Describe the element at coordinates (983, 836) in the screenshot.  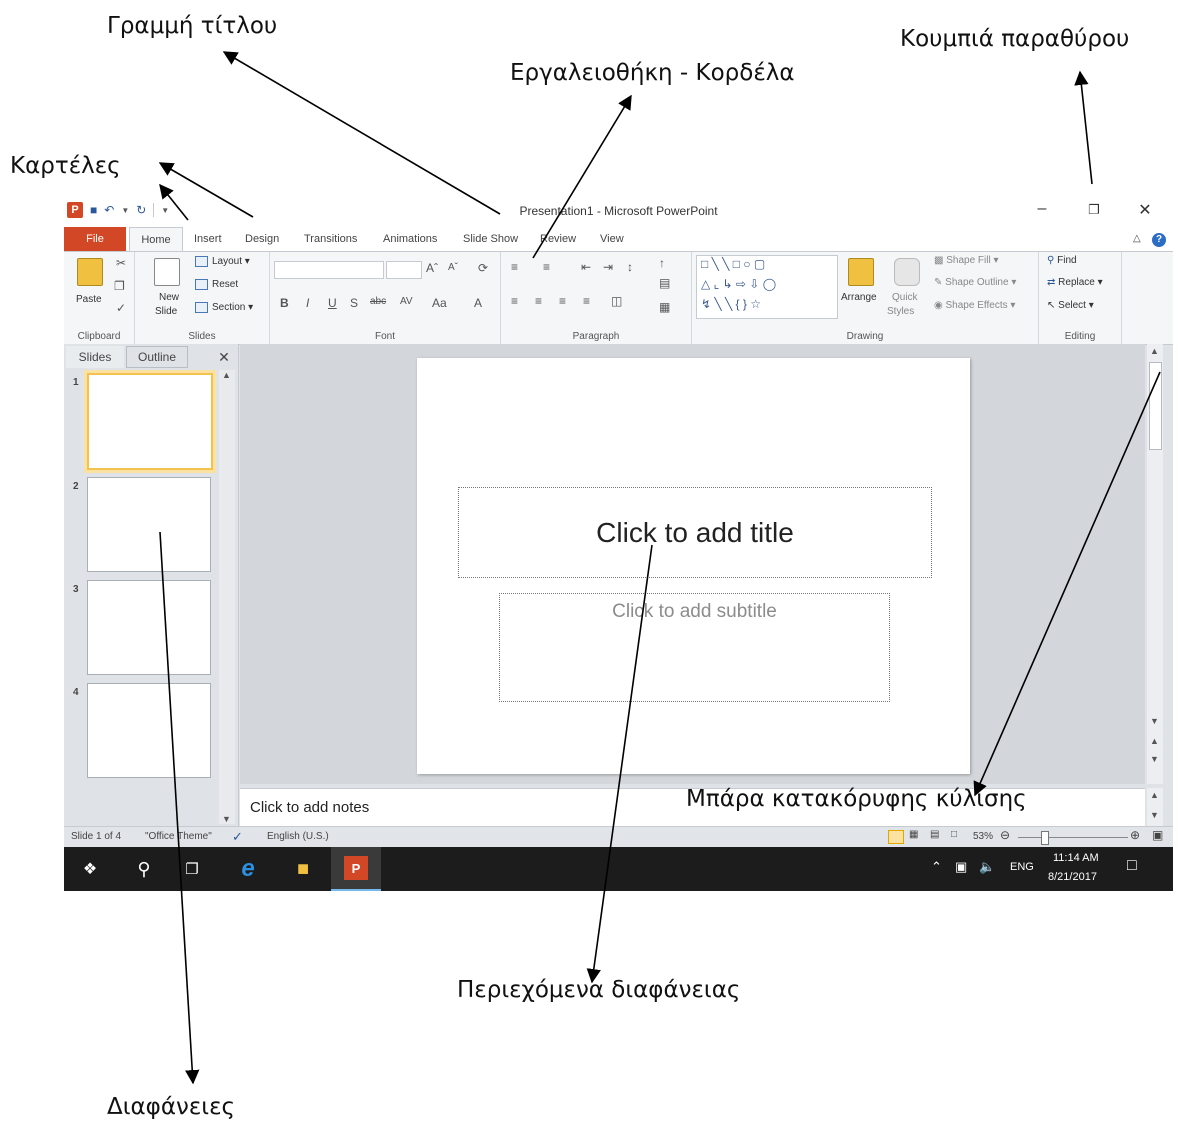
I see `zoom-level: 53%` at that location.